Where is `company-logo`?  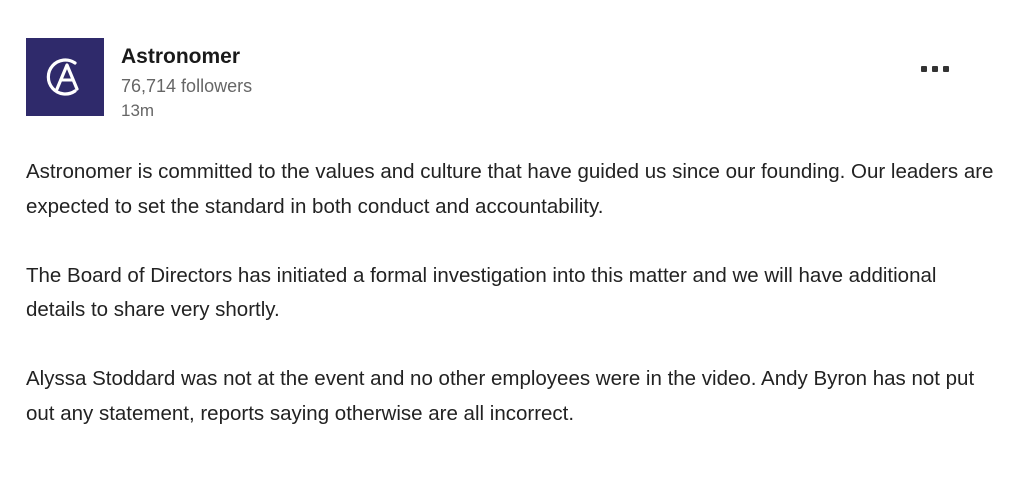
company-logo is located at coordinates (65, 77).